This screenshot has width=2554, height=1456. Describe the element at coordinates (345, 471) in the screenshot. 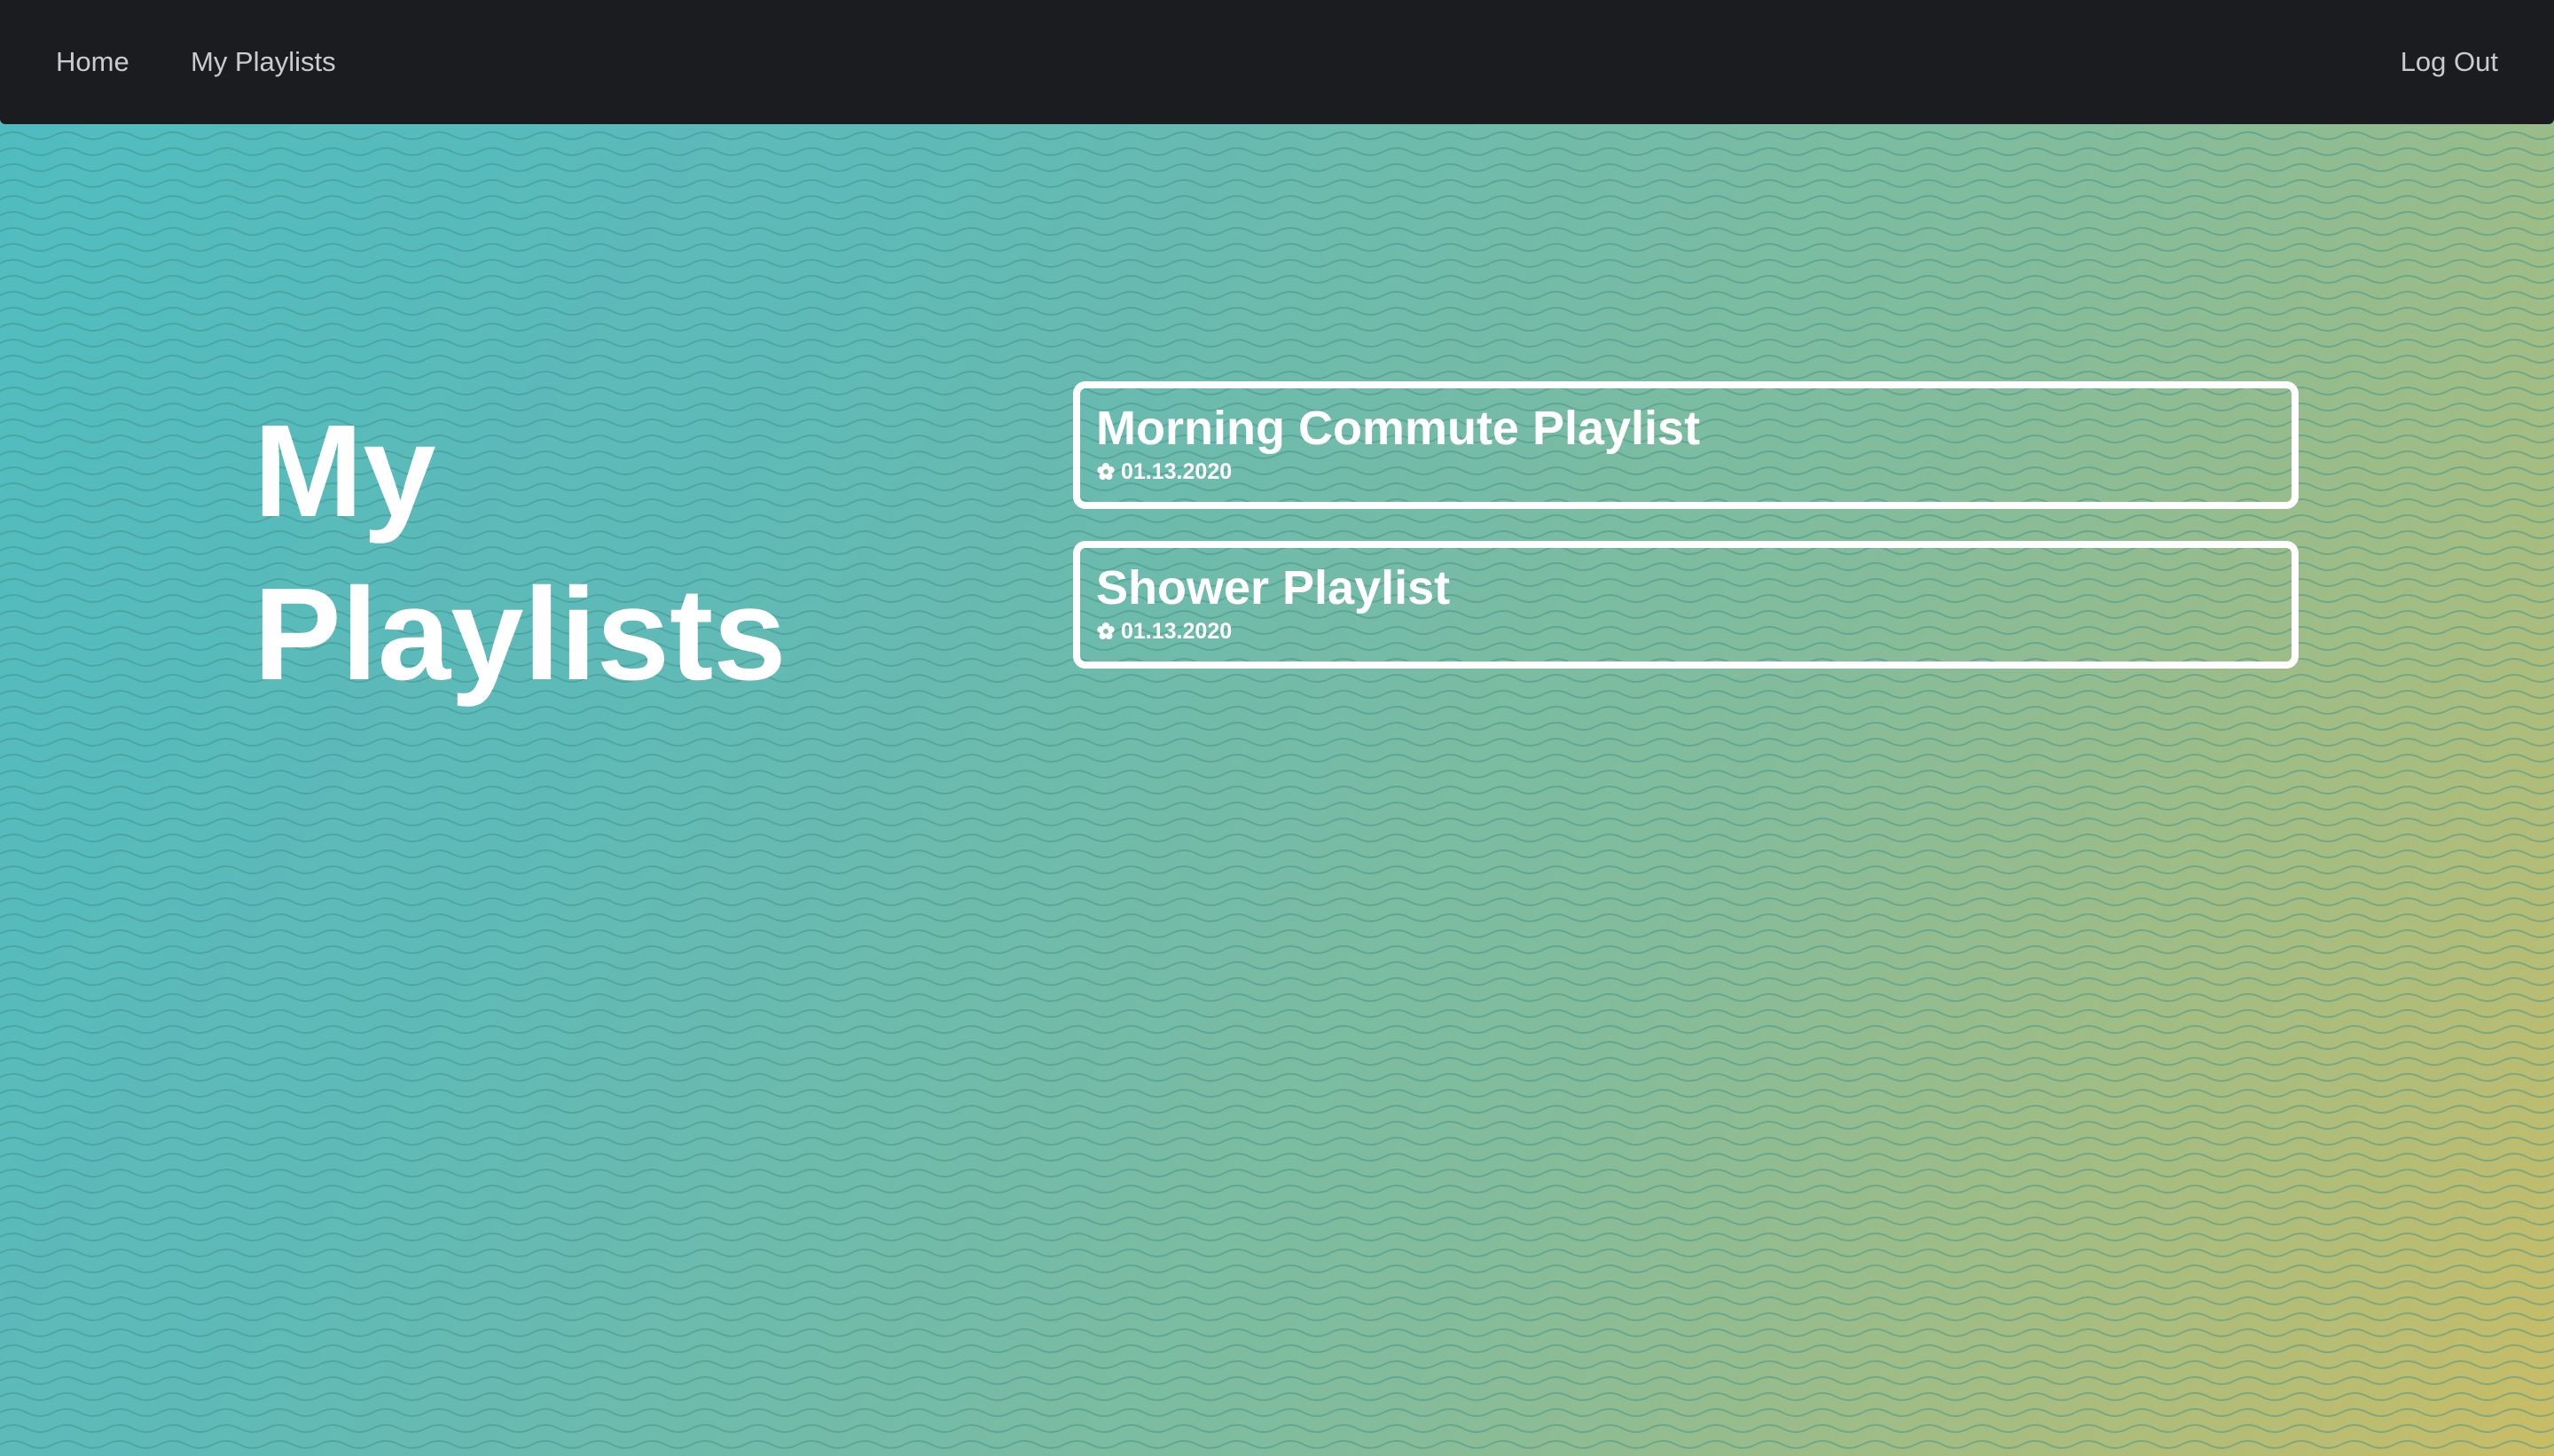

I see `page-title-line-1: My` at that location.